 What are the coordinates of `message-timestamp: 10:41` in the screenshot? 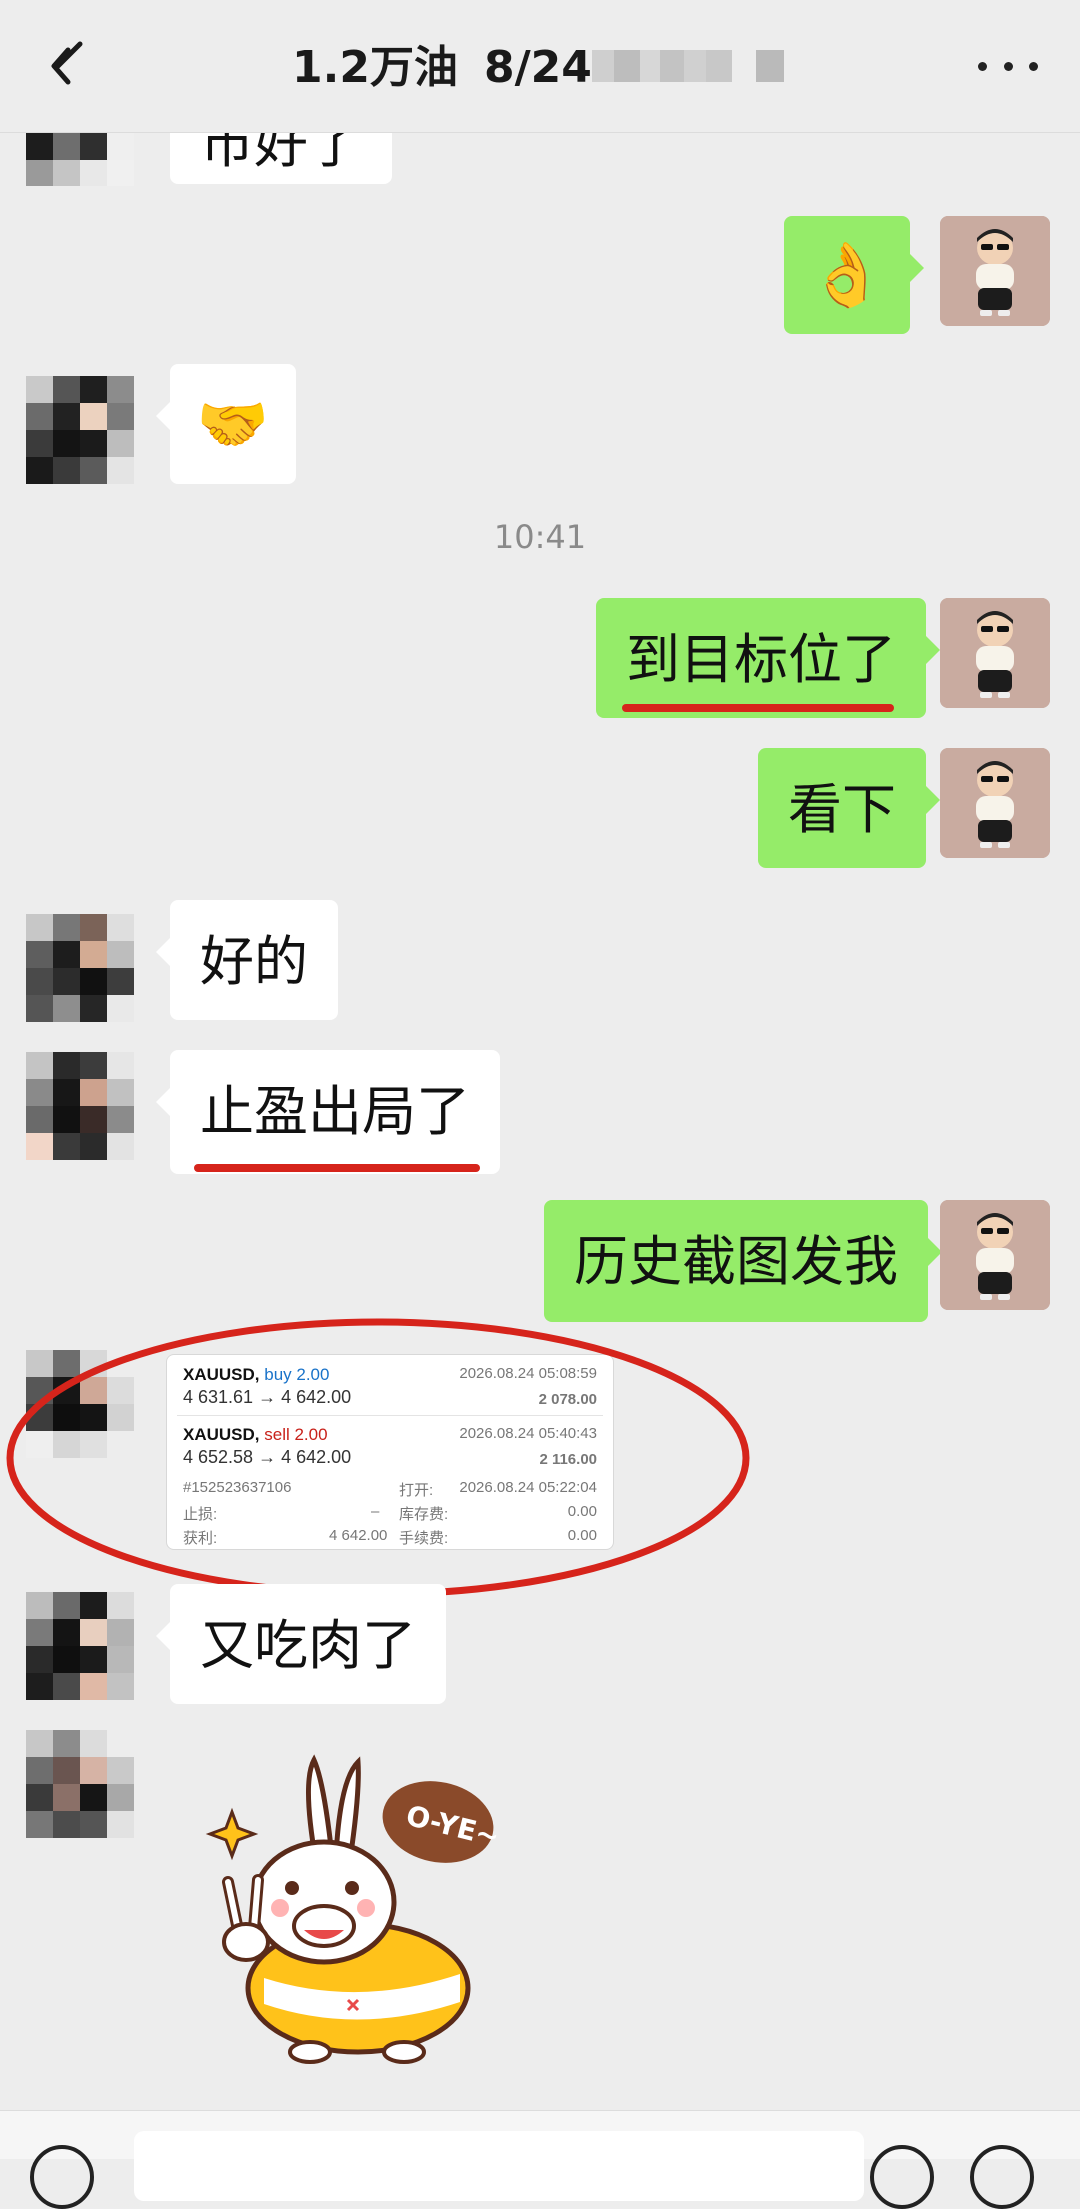 It's located at (540, 537).